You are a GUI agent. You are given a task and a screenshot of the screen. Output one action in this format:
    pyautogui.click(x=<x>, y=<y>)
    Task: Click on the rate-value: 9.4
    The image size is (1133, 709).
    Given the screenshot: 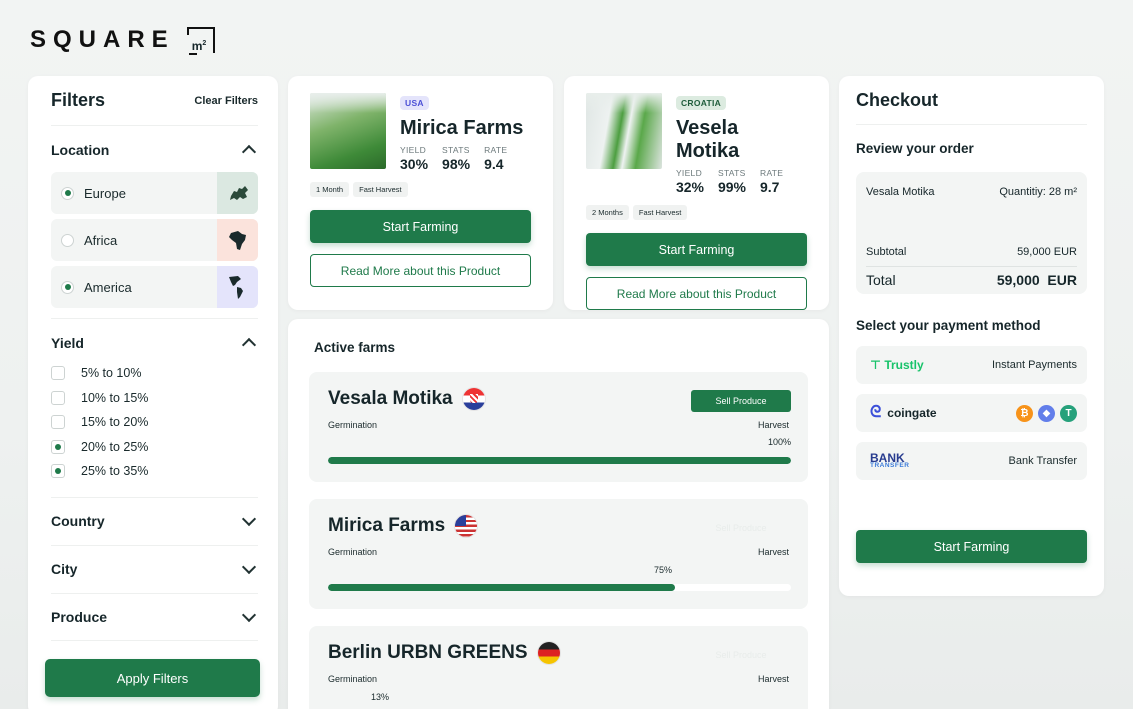 What is the action you would take?
    pyautogui.click(x=494, y=164)
    